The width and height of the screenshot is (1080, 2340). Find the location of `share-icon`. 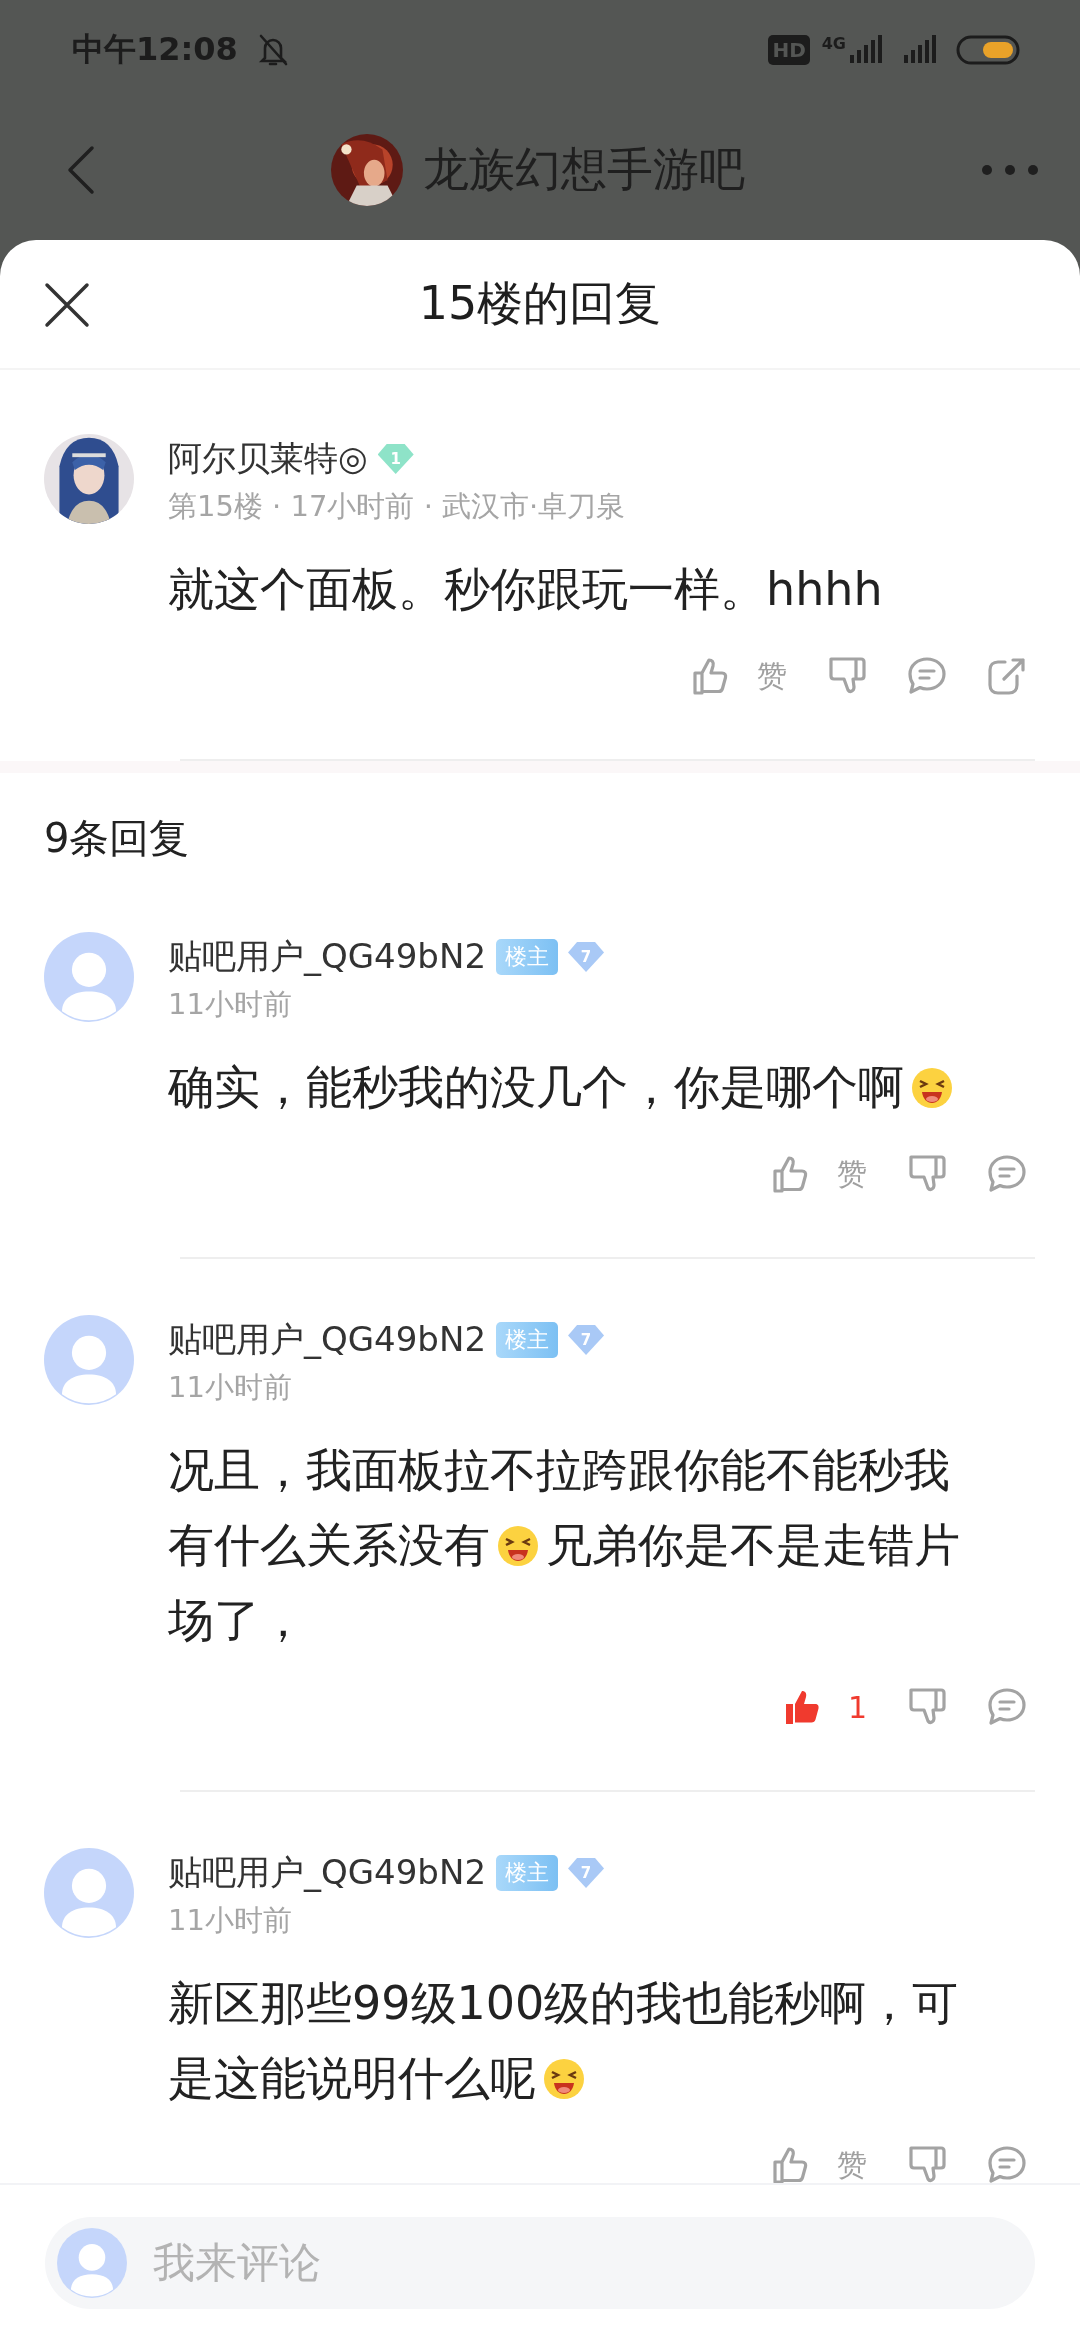

share-icon is located at coordinates (1007, 676).